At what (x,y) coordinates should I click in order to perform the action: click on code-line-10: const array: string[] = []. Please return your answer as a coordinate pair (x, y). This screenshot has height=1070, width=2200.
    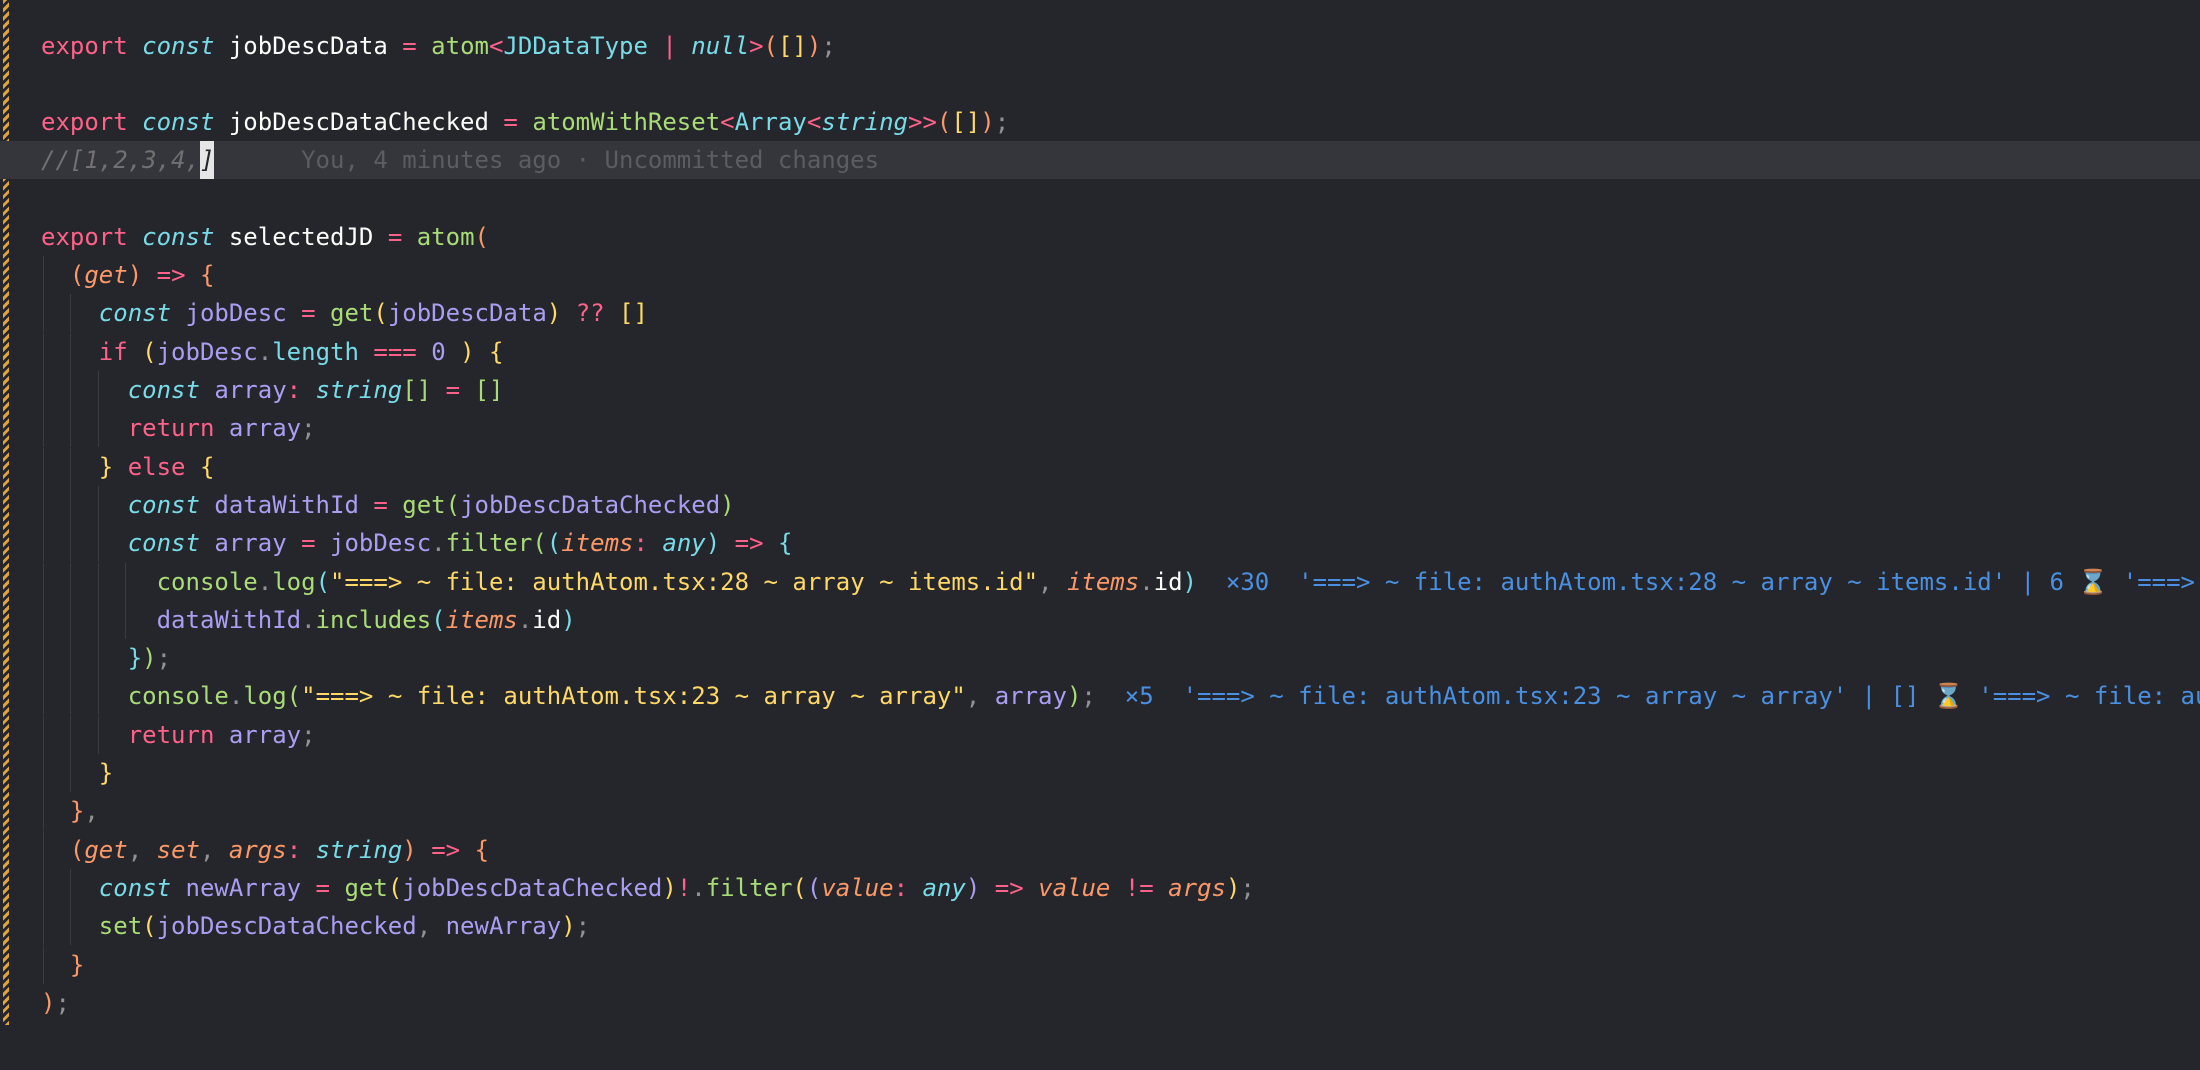
    Looking at the image, I should click on (1100, 390).